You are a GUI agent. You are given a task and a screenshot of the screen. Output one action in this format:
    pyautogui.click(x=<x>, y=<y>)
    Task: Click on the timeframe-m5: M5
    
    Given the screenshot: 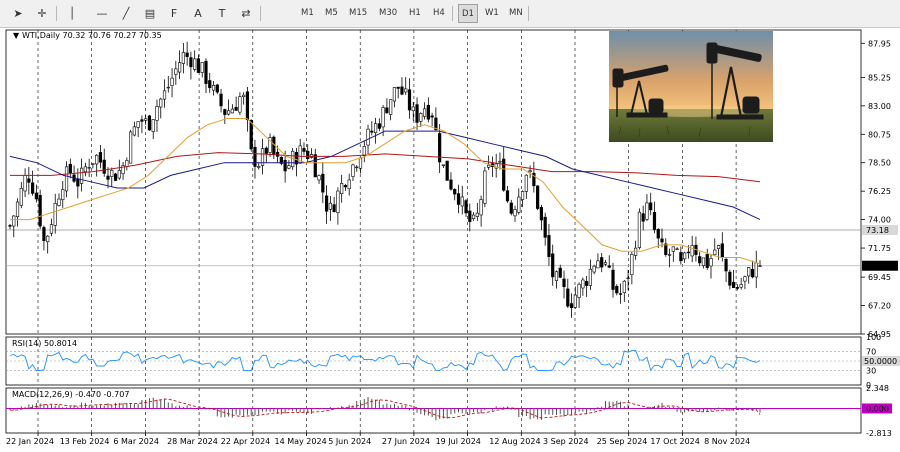 What is the action you would take?
    pyautogui.click(x=331, y=13)
    